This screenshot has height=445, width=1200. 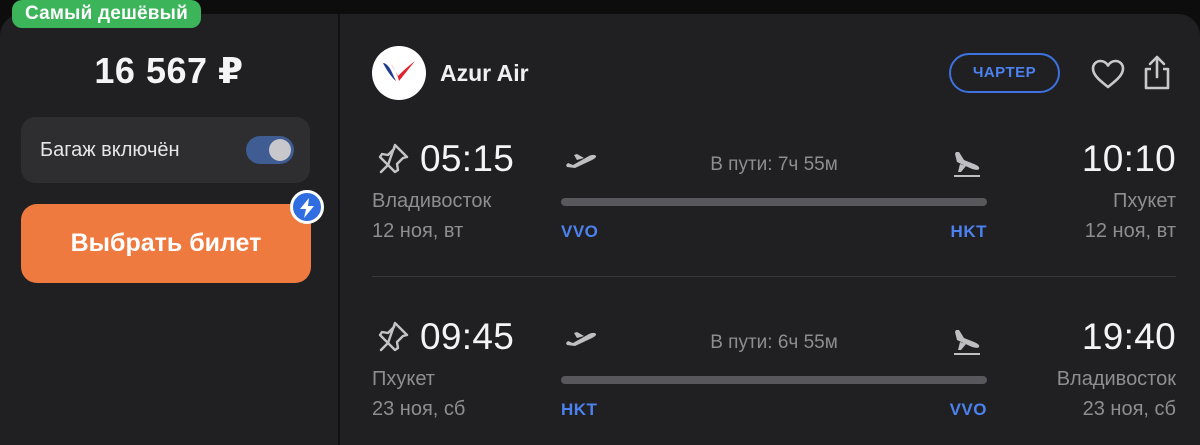 I want to click on arrival-time: 19:40, so click(x=1128, y=336).